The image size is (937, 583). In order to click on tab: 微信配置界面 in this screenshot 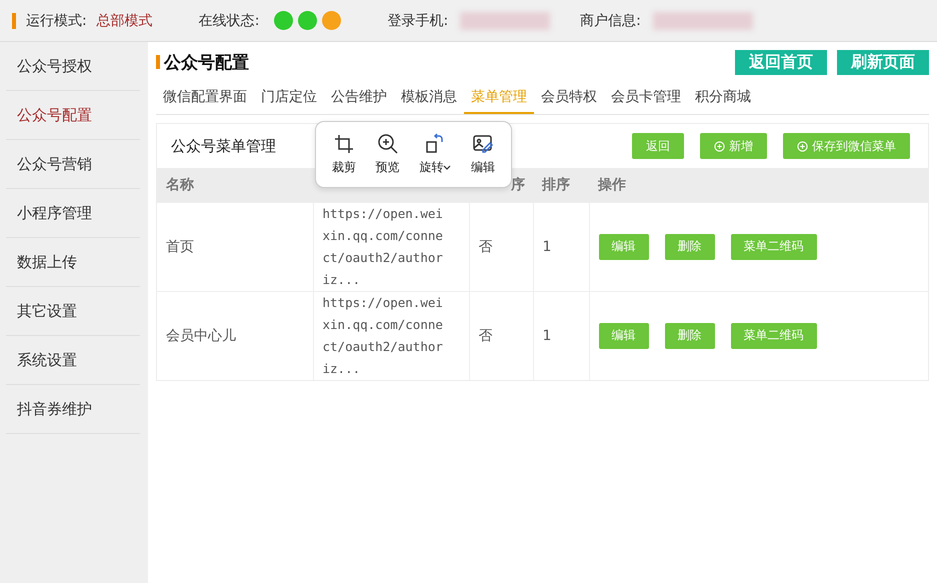, I will do `click(205, 98)`.